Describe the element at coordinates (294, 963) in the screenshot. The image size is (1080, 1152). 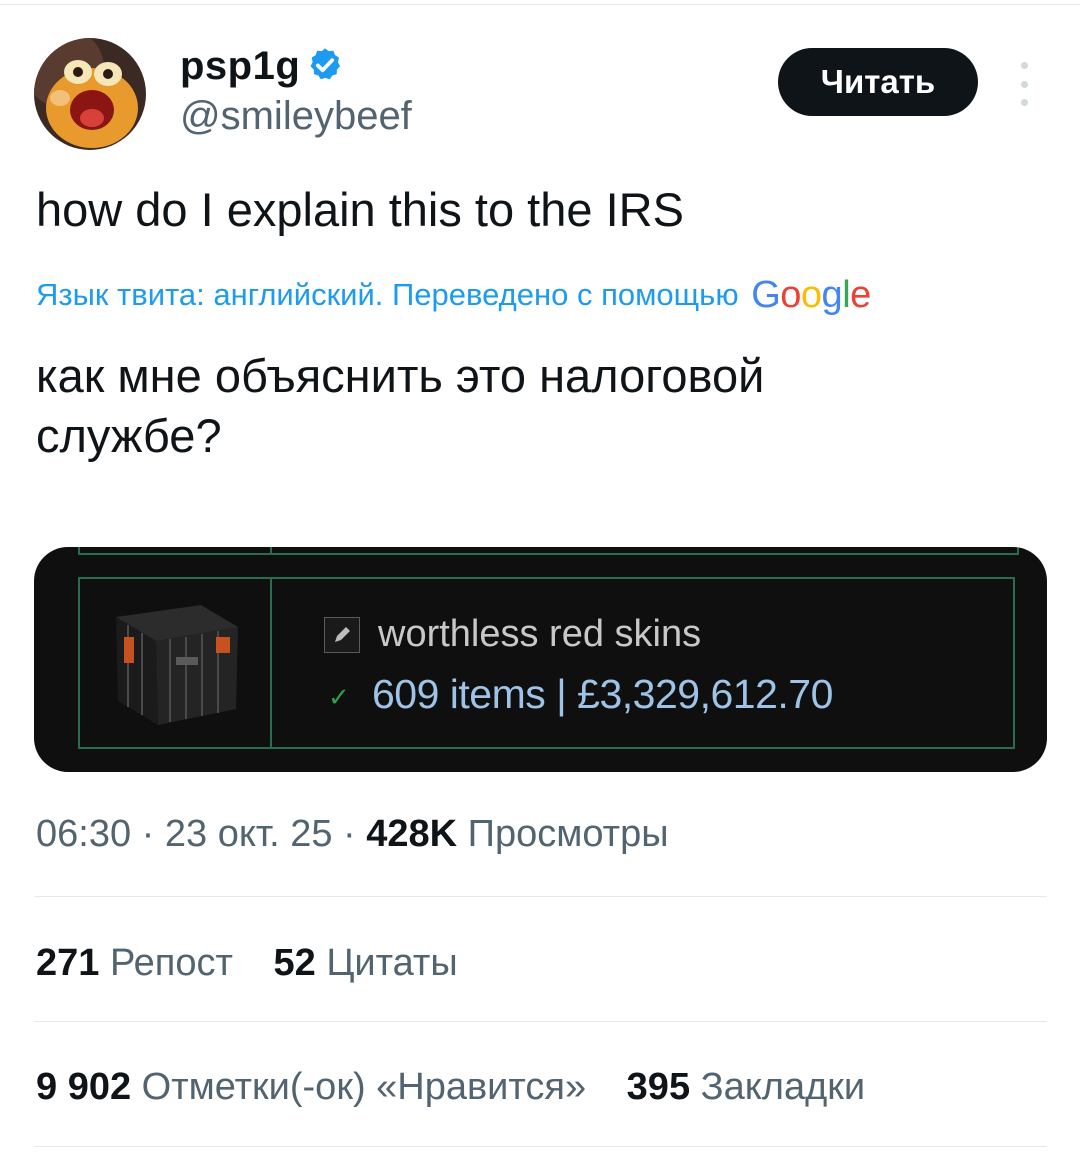
I see `quotes-count: 52` at that location.